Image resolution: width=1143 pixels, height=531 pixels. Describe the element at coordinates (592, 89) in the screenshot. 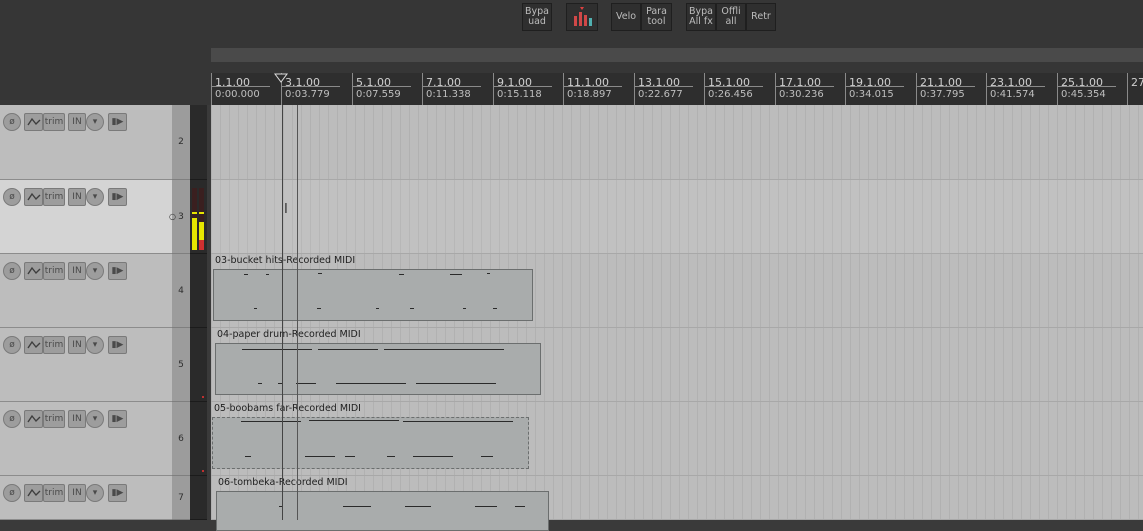

I see `ruler-tick: 11.1.00 0:18.897` at that location.